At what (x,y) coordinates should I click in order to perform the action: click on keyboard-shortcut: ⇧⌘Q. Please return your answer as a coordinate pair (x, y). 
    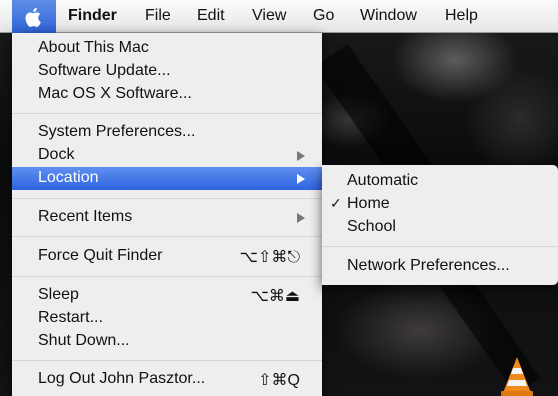
    Looking at the image, I should click on (279, 380).